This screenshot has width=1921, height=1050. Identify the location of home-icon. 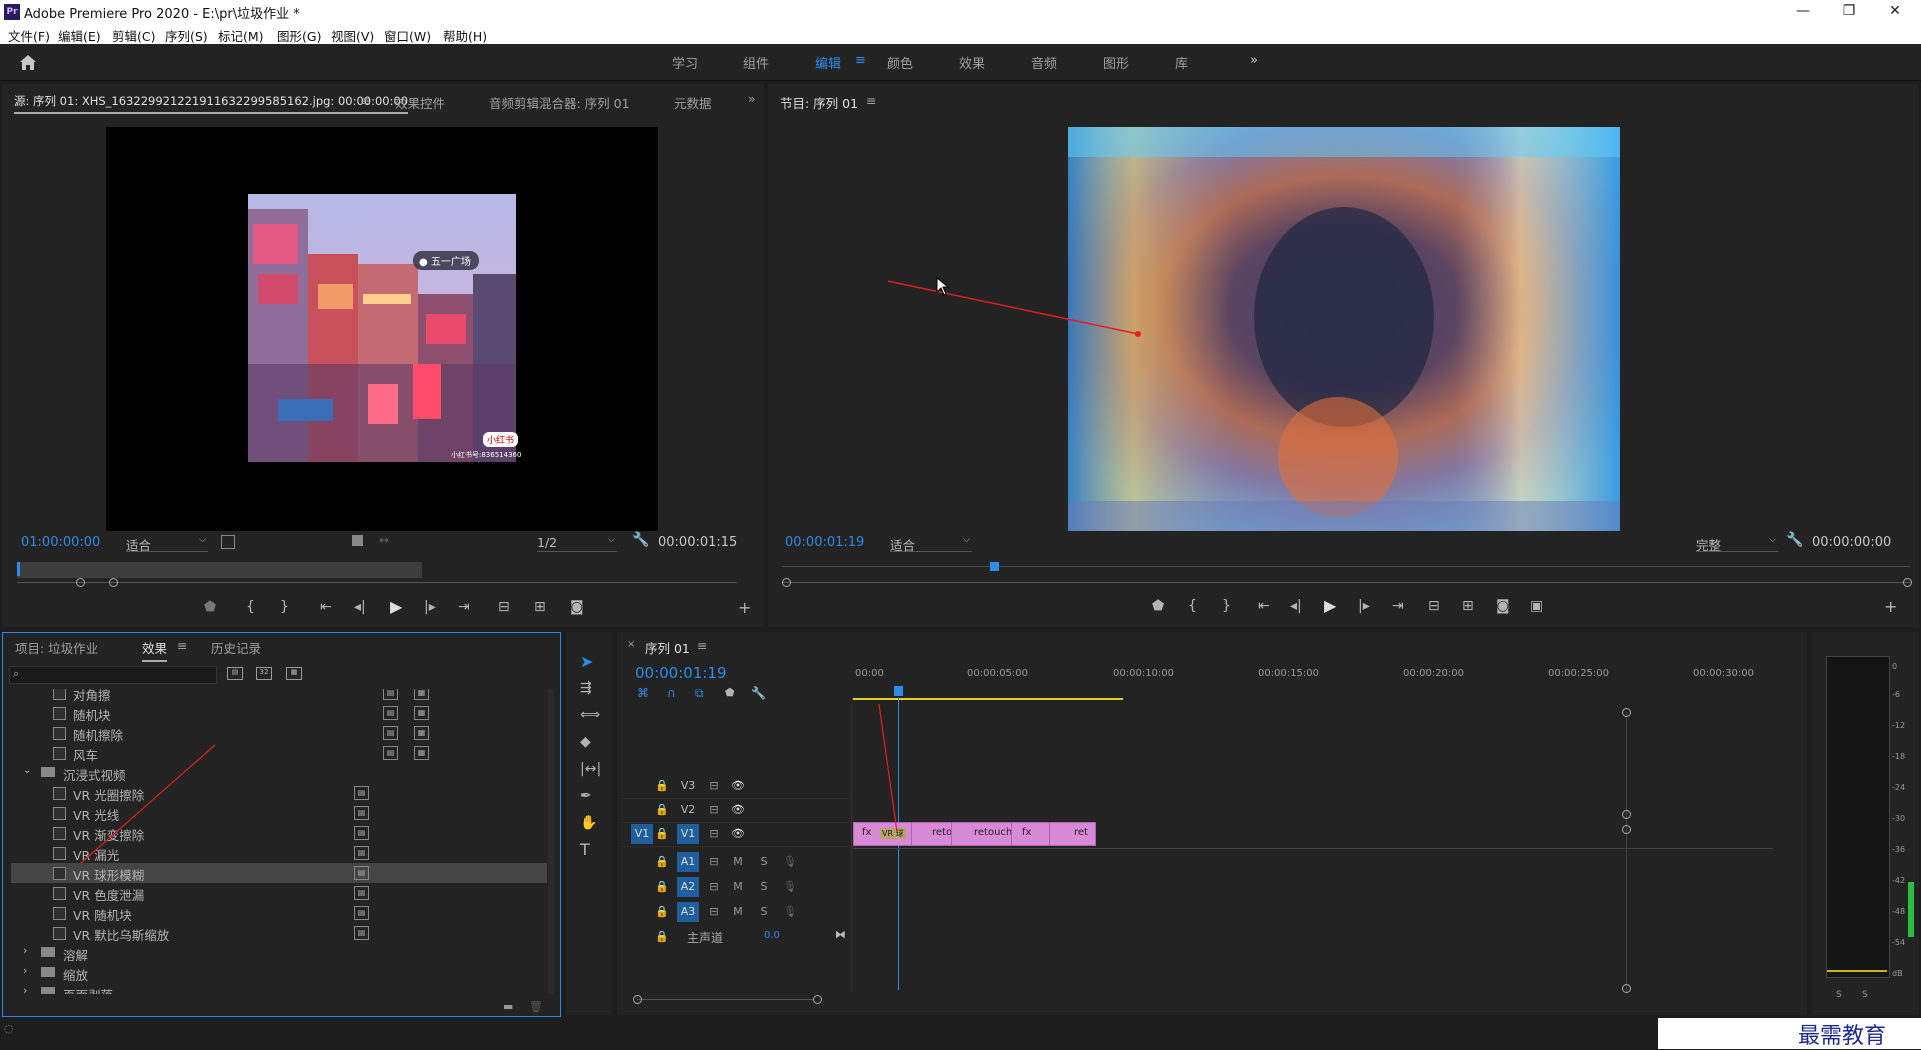
(28, 62).